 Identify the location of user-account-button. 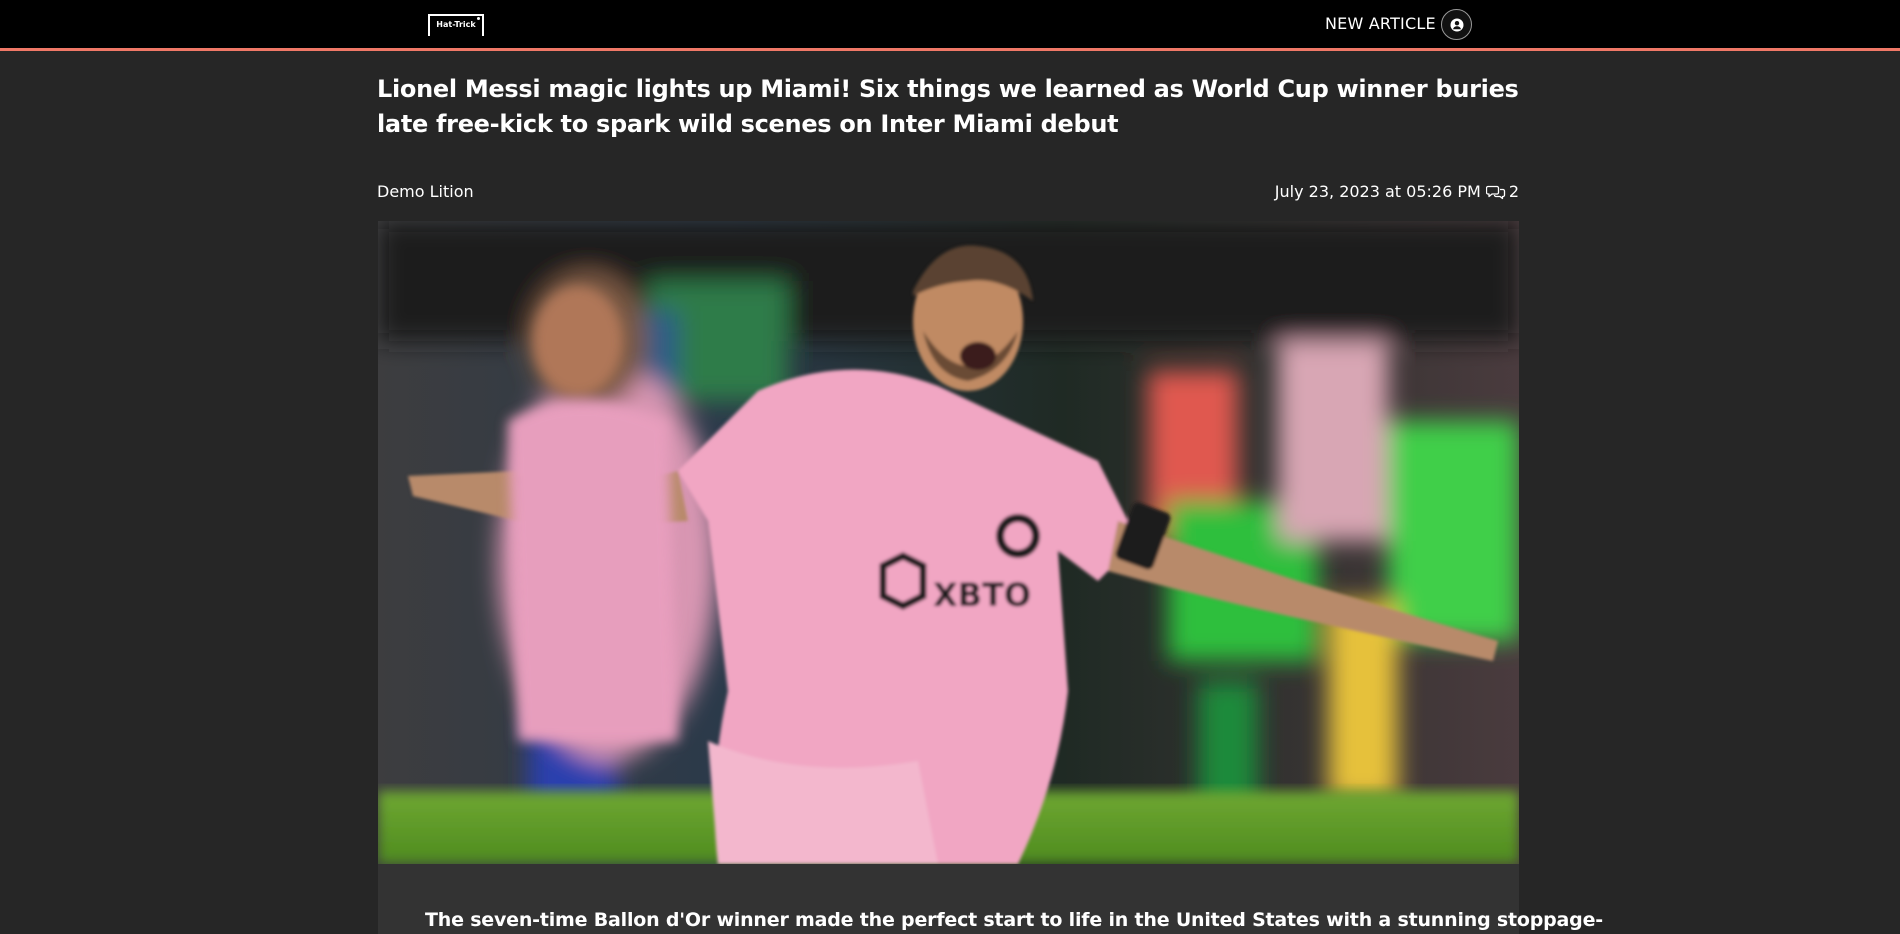
(1456, 24).